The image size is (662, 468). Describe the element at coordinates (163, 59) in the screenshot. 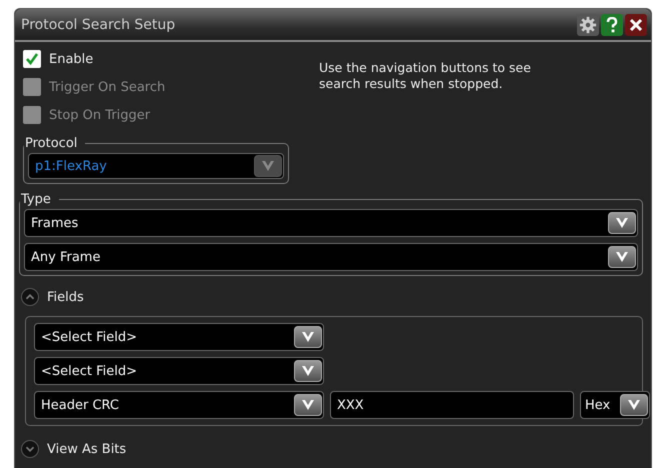

I see `checkbox: Enable` at that location.